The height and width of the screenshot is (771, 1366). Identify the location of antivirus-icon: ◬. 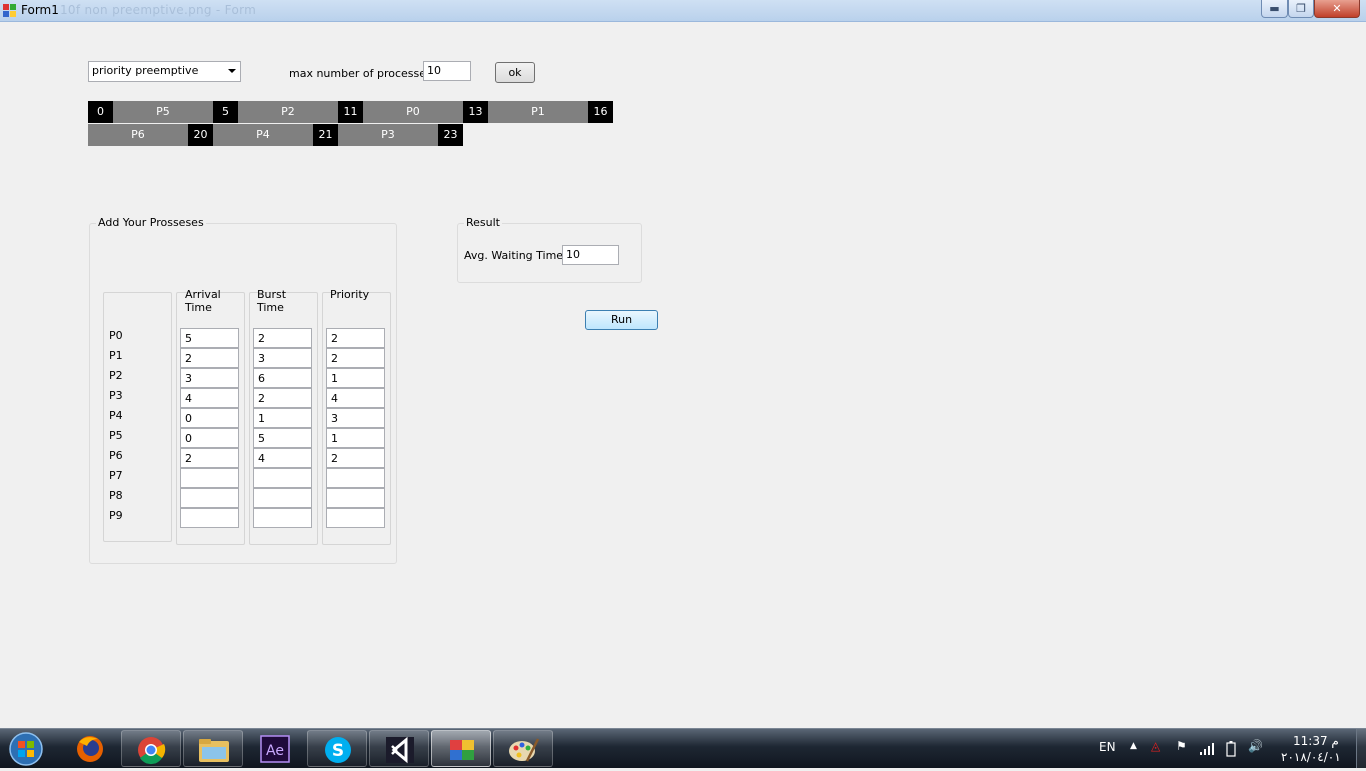
(1155, 746).